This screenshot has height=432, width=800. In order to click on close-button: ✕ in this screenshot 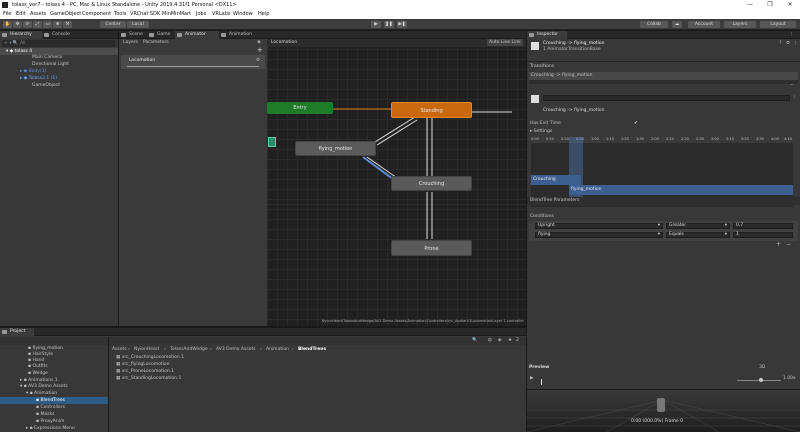, I will do `click(790, 5)`.